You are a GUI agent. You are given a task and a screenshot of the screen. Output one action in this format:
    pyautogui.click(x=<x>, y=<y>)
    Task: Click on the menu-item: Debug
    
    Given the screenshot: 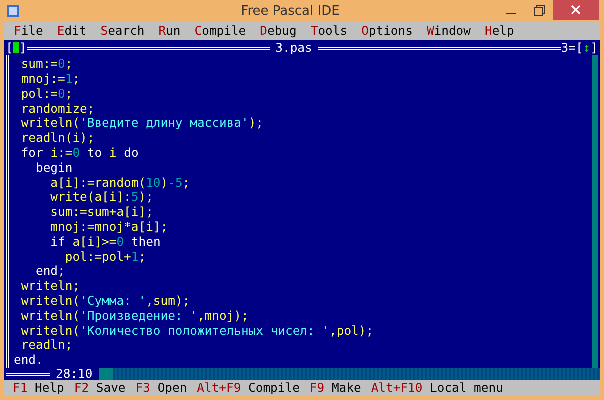 What is the action you would take?
    pyautogui.click(x=278, y=31)
    